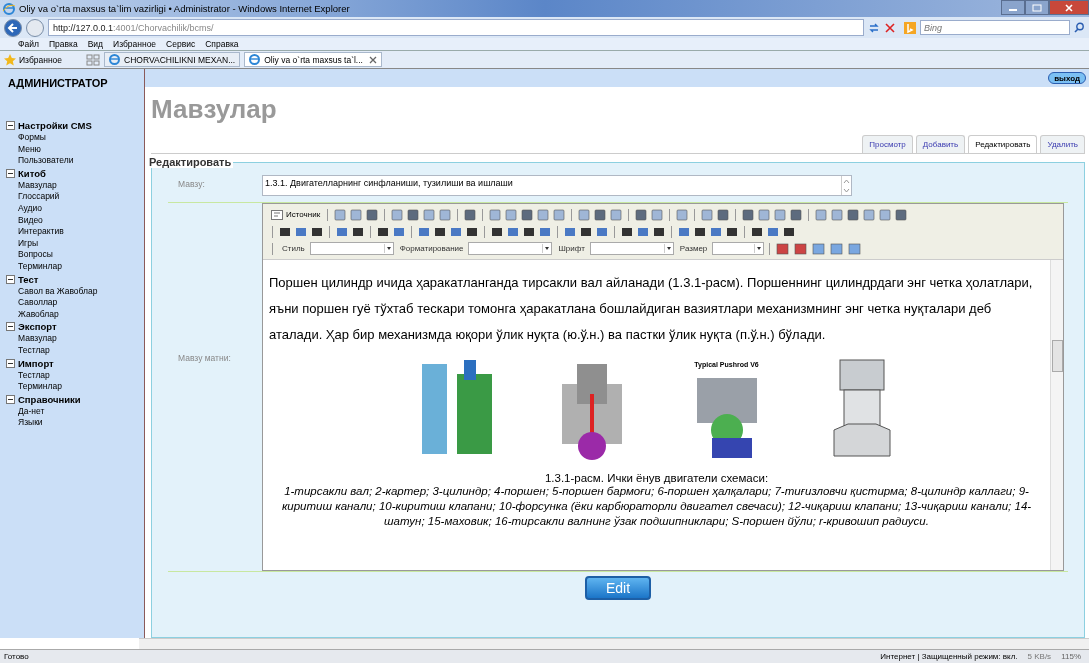 The image size is (1089, 663). What do you see at coordinates (75, 279) in the screenshot?
I see `sidebar-group: Тест` at bounding box center [75, 279].